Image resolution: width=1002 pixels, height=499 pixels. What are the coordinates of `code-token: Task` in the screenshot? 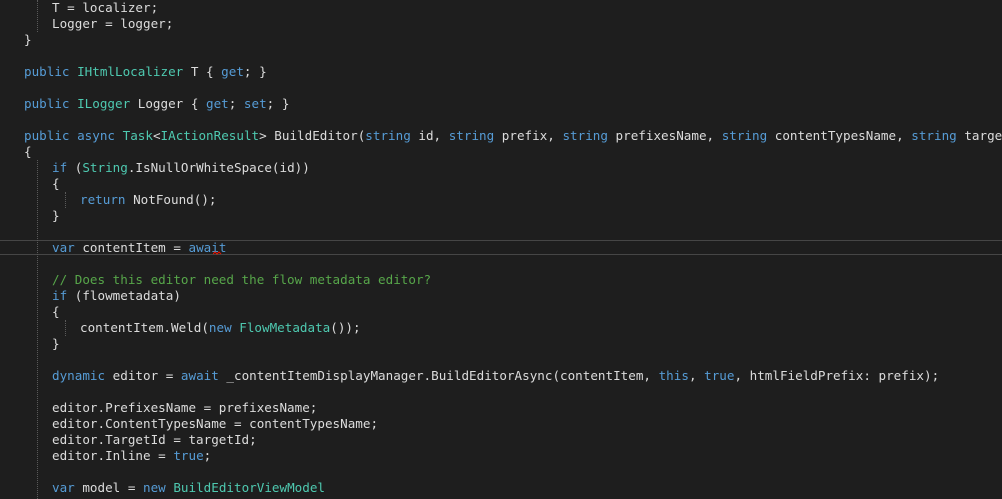 It's located at (137, 135).